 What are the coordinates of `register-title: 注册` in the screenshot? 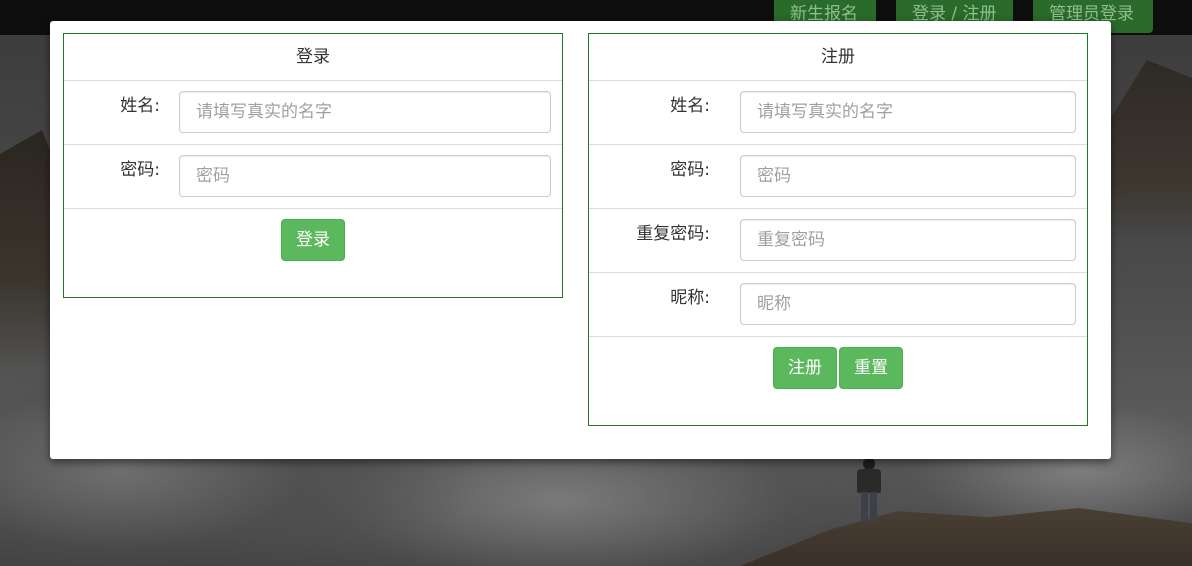 It's located at (838, 57).